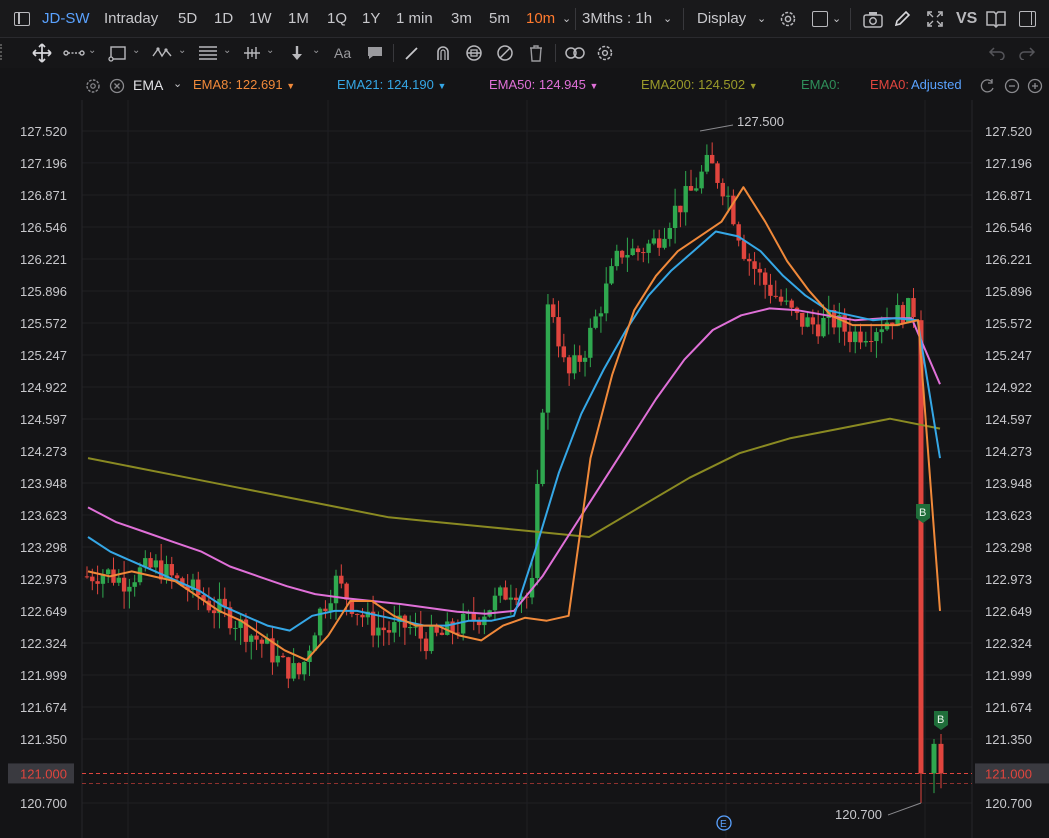 The image size is (1049, 838). What do you see at coordinates (148, 85) in the screenshot?
I see `indicator-name: EMA` at bounding box center [148, 85].